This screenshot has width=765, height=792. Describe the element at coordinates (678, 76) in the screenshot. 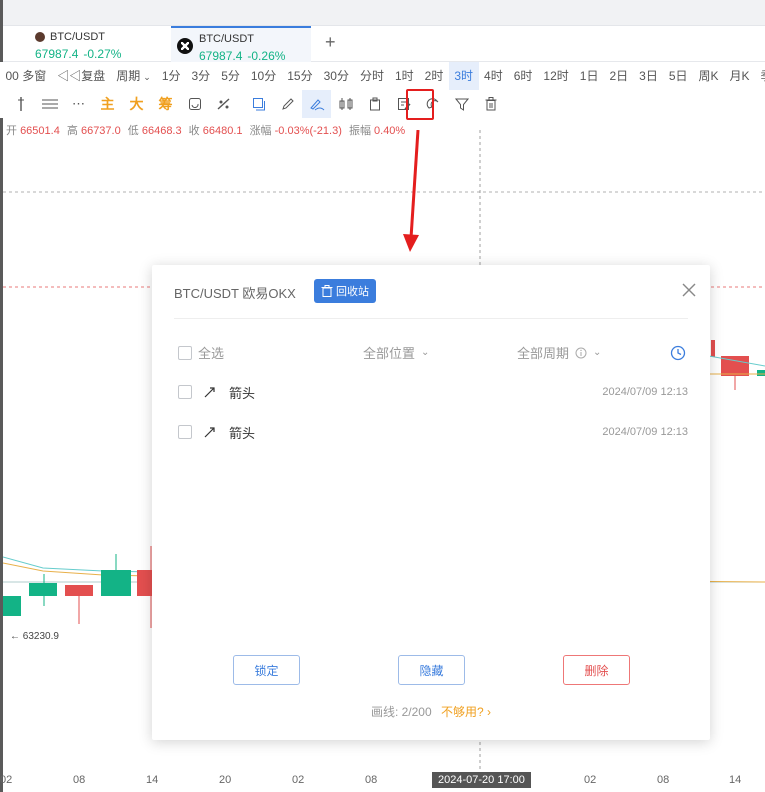

I see `period-item: 5日` at that location.